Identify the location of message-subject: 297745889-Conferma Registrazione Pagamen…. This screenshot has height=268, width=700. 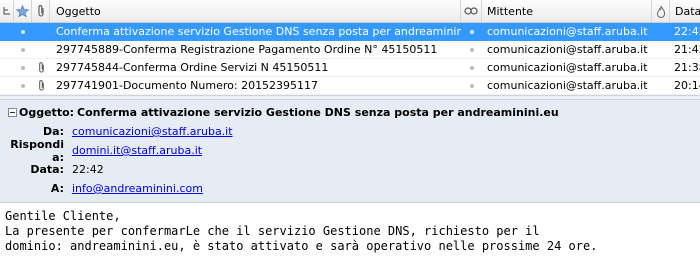
(247, 49).